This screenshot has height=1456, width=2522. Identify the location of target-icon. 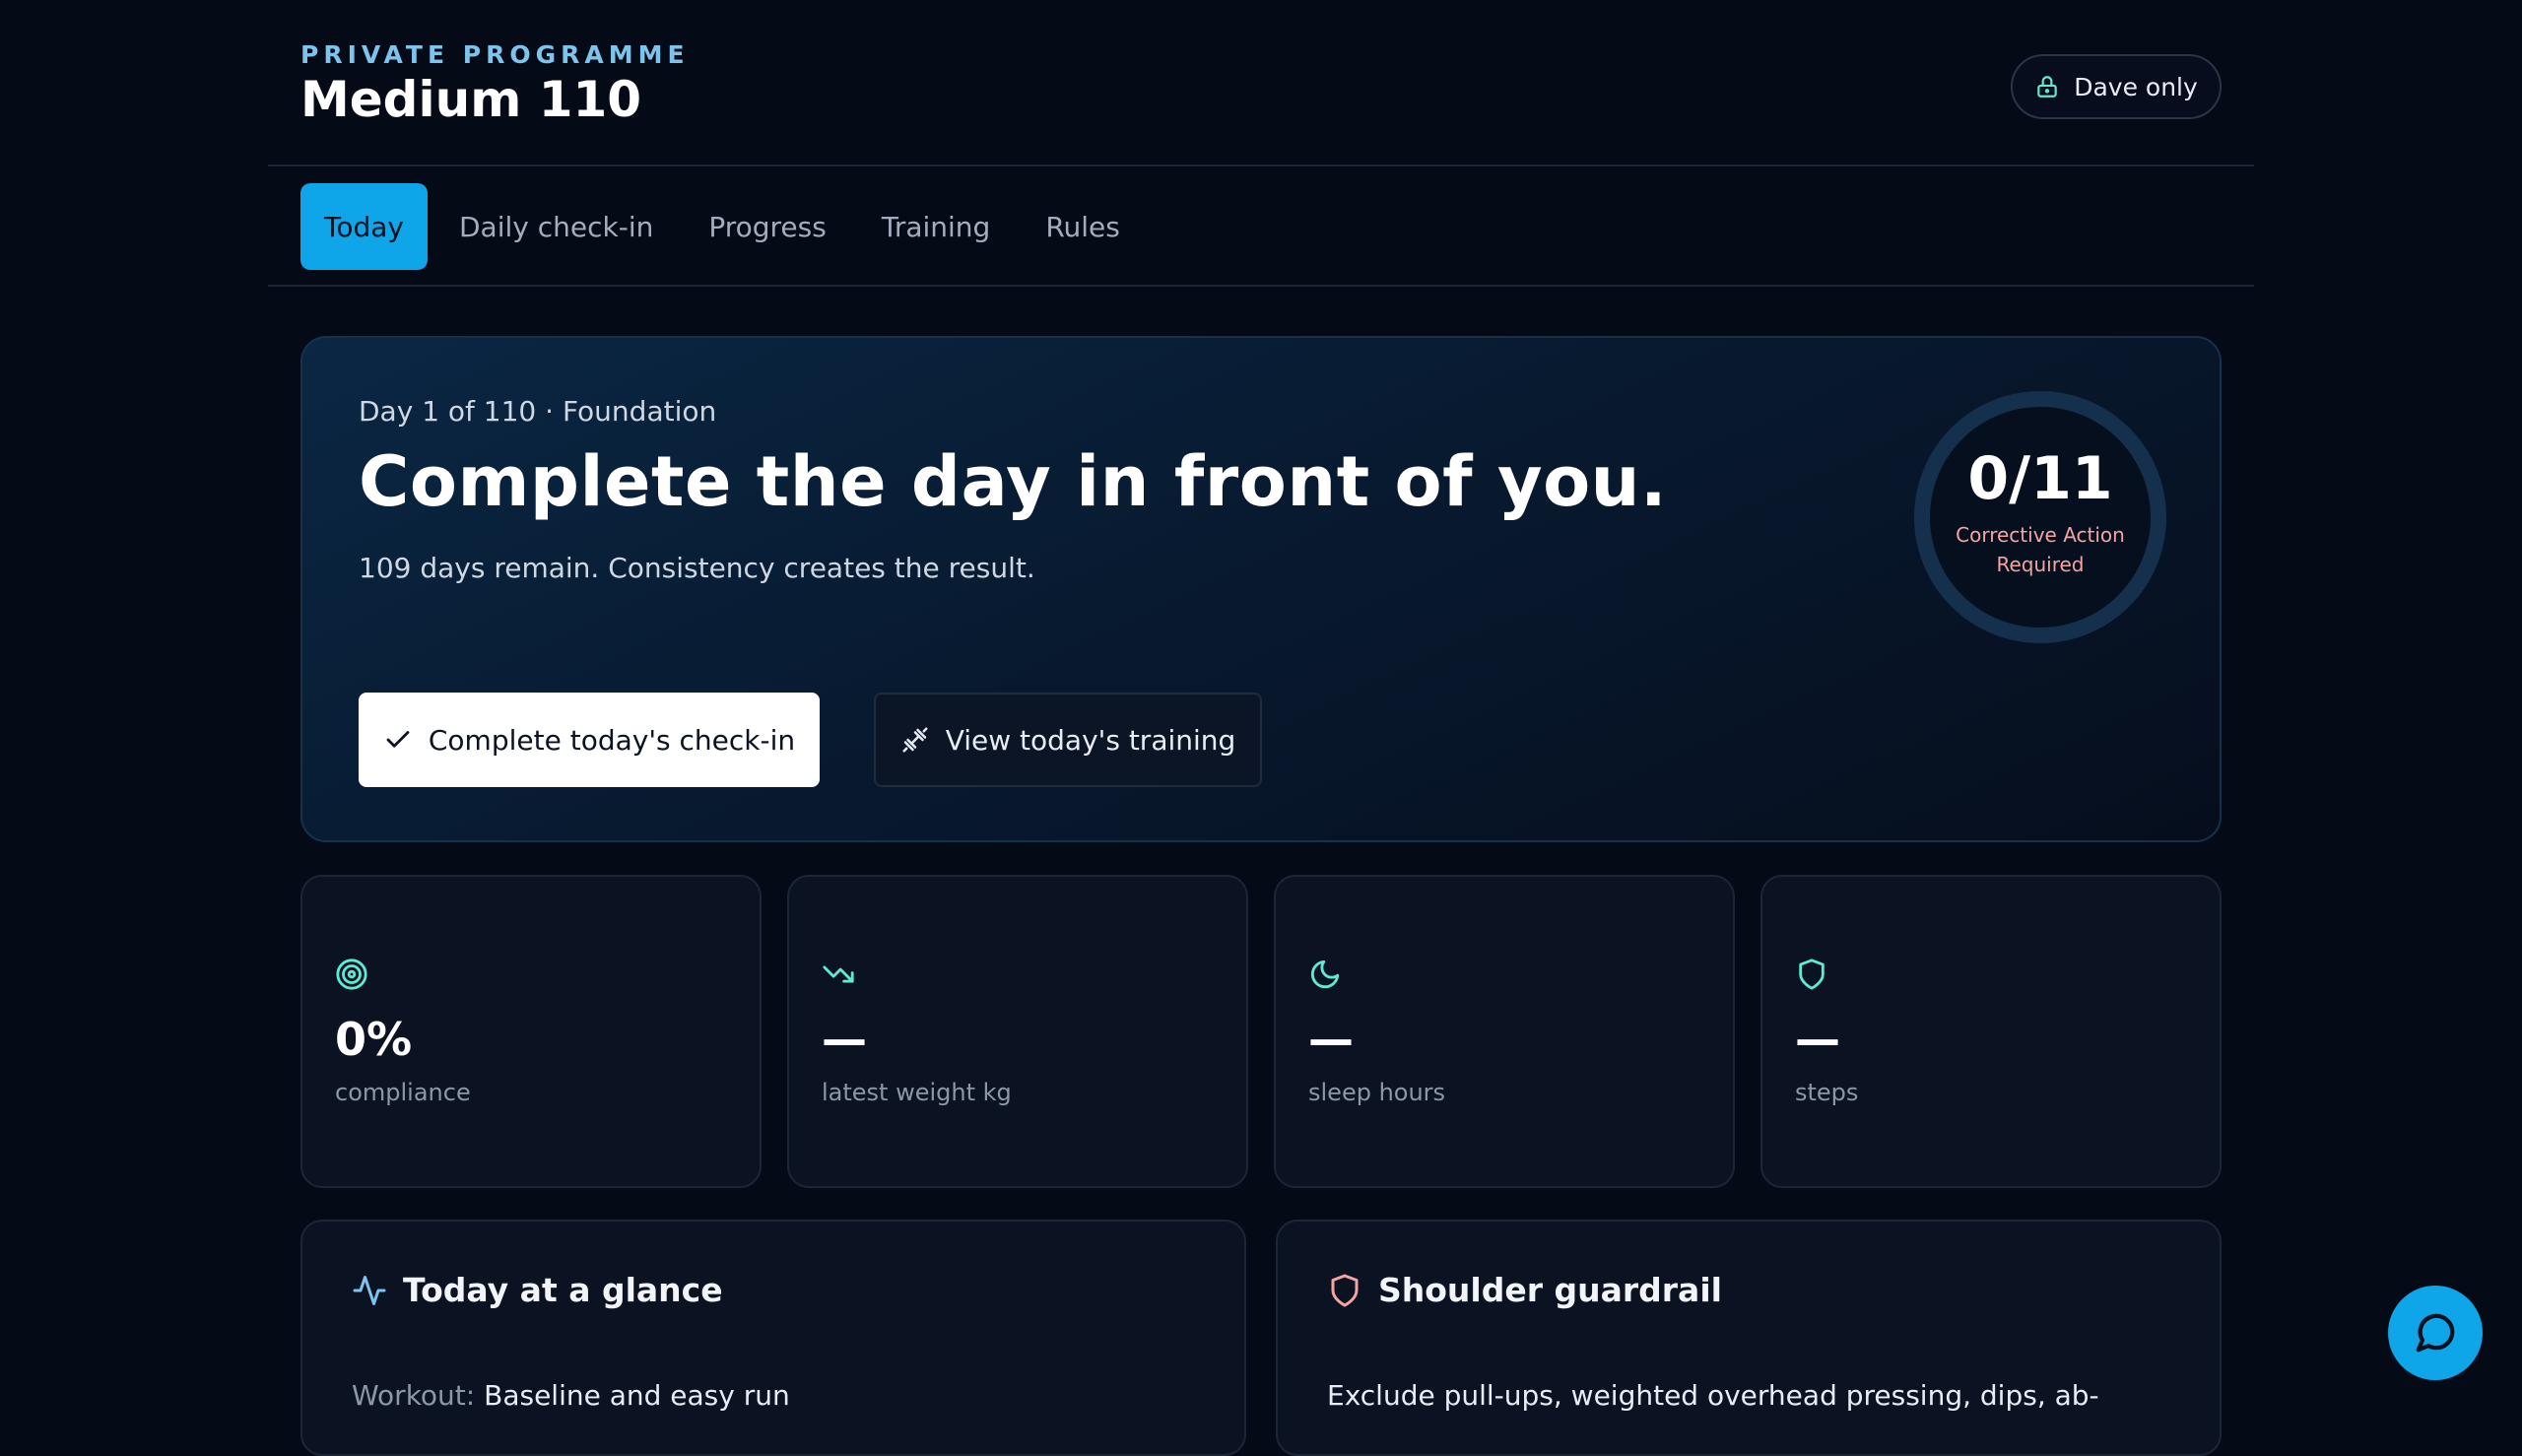
(351, 974).